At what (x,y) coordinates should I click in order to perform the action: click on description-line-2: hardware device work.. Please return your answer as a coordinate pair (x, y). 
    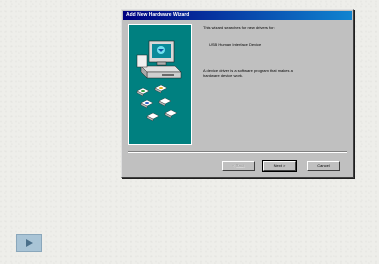
    Looking at the image, I should click on (223, 75).